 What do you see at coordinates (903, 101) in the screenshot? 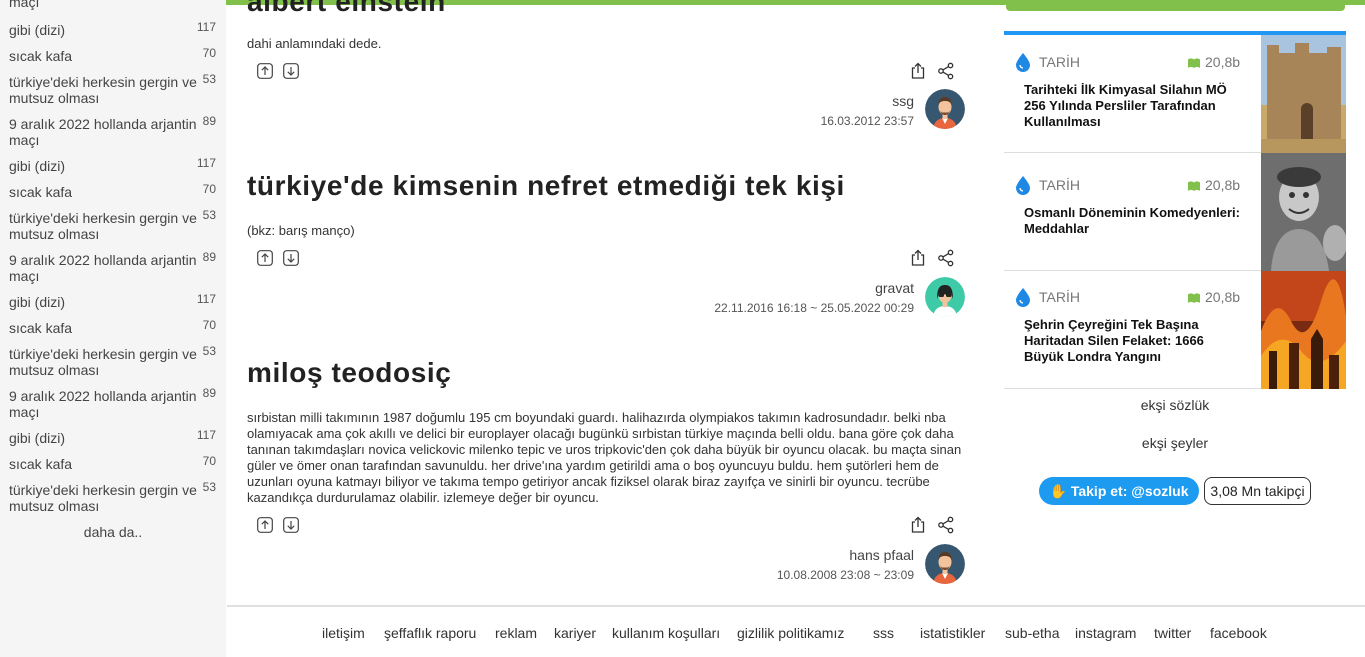
I see `entry-author: ssg` at bounding box center [903, 101].